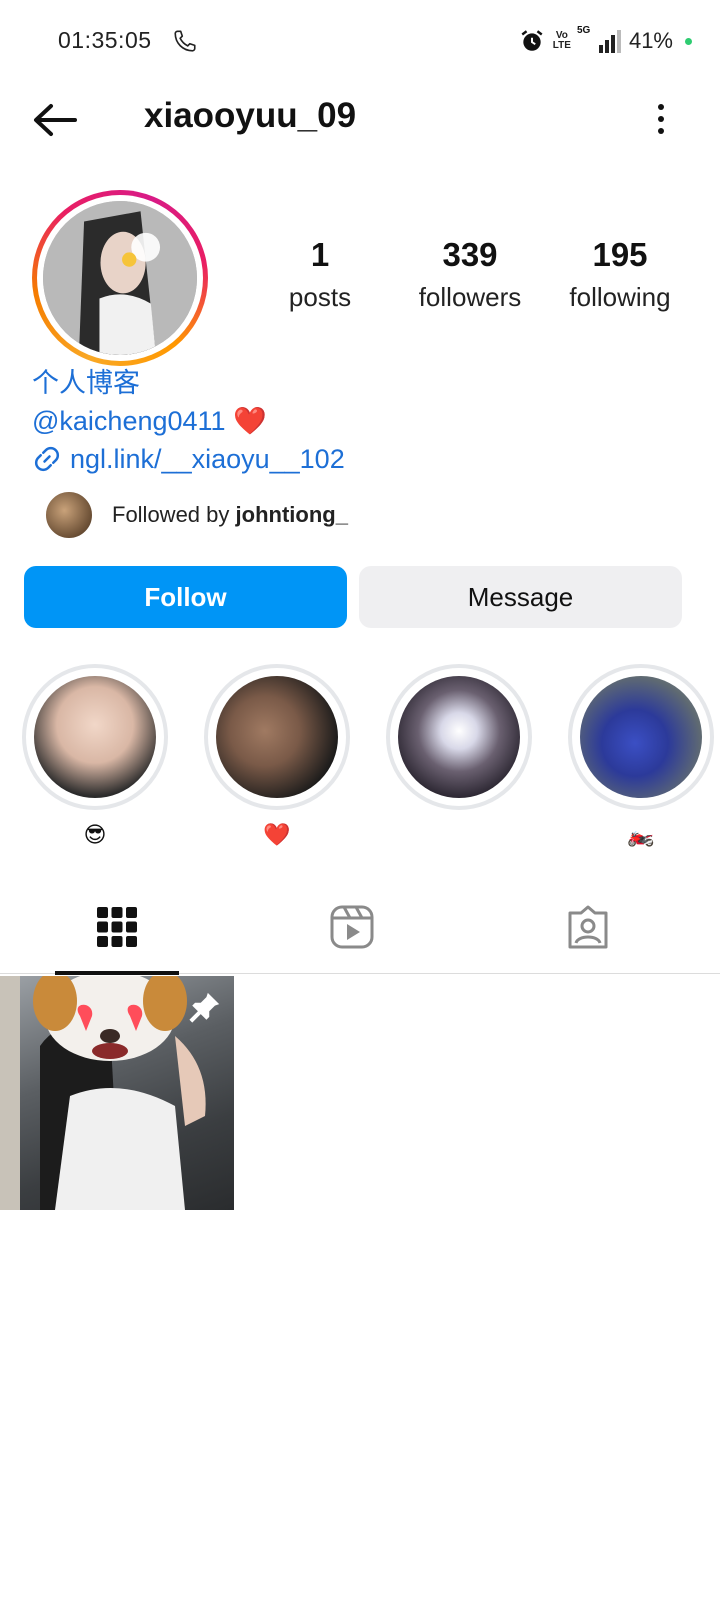 The height and width of the screenshot is (1604, 720). Describe the element at coordinates (250, 115) in the screenshot. I see `page-title: xiaooyuu_09` at that location.